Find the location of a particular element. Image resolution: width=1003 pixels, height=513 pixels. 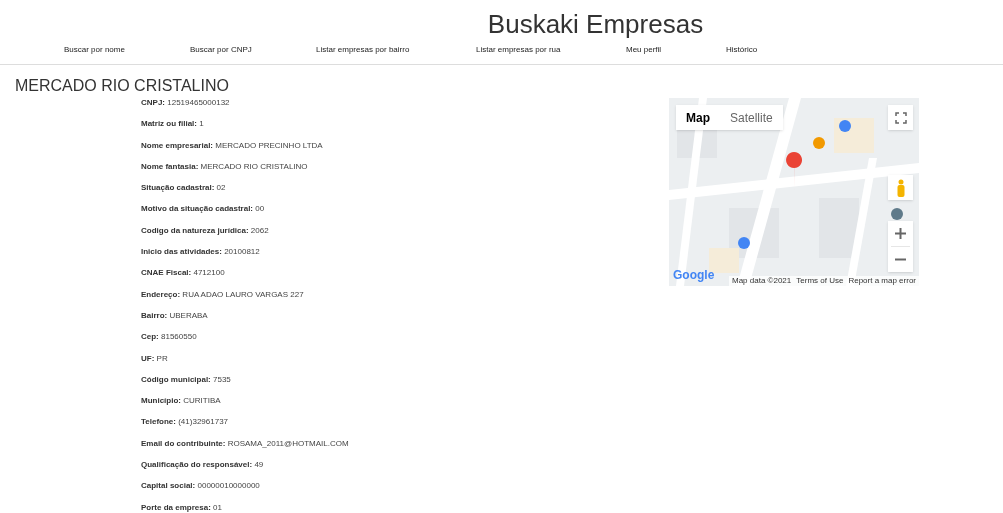

field-line: Endereço: RUA ADAO LAURO VARGAS 227 is located at coordinates (223, 294).